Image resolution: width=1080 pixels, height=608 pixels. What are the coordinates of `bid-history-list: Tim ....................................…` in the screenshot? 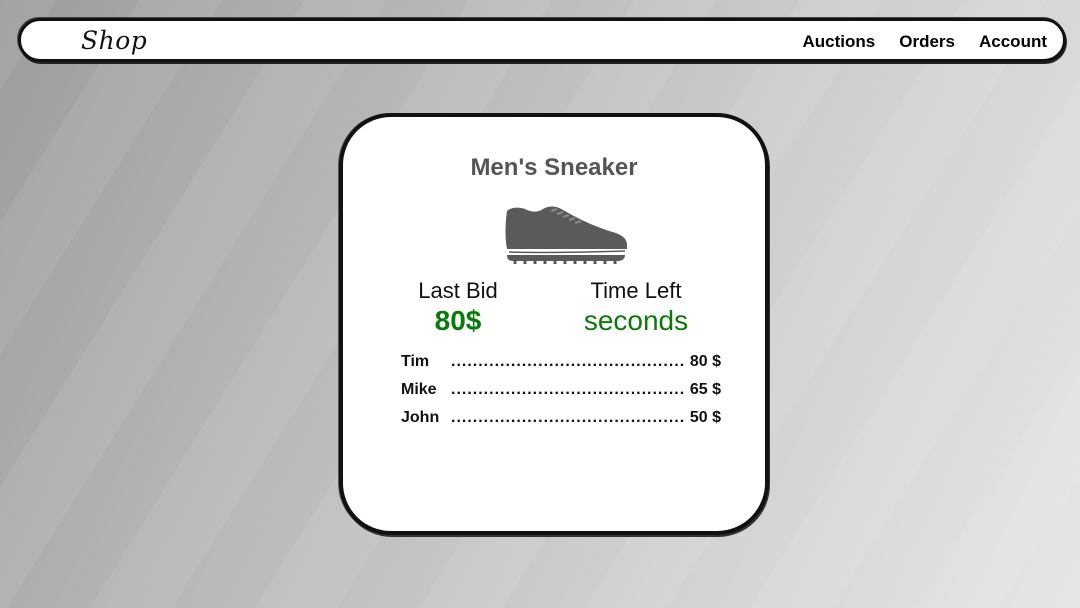 It's located at (561, 395).